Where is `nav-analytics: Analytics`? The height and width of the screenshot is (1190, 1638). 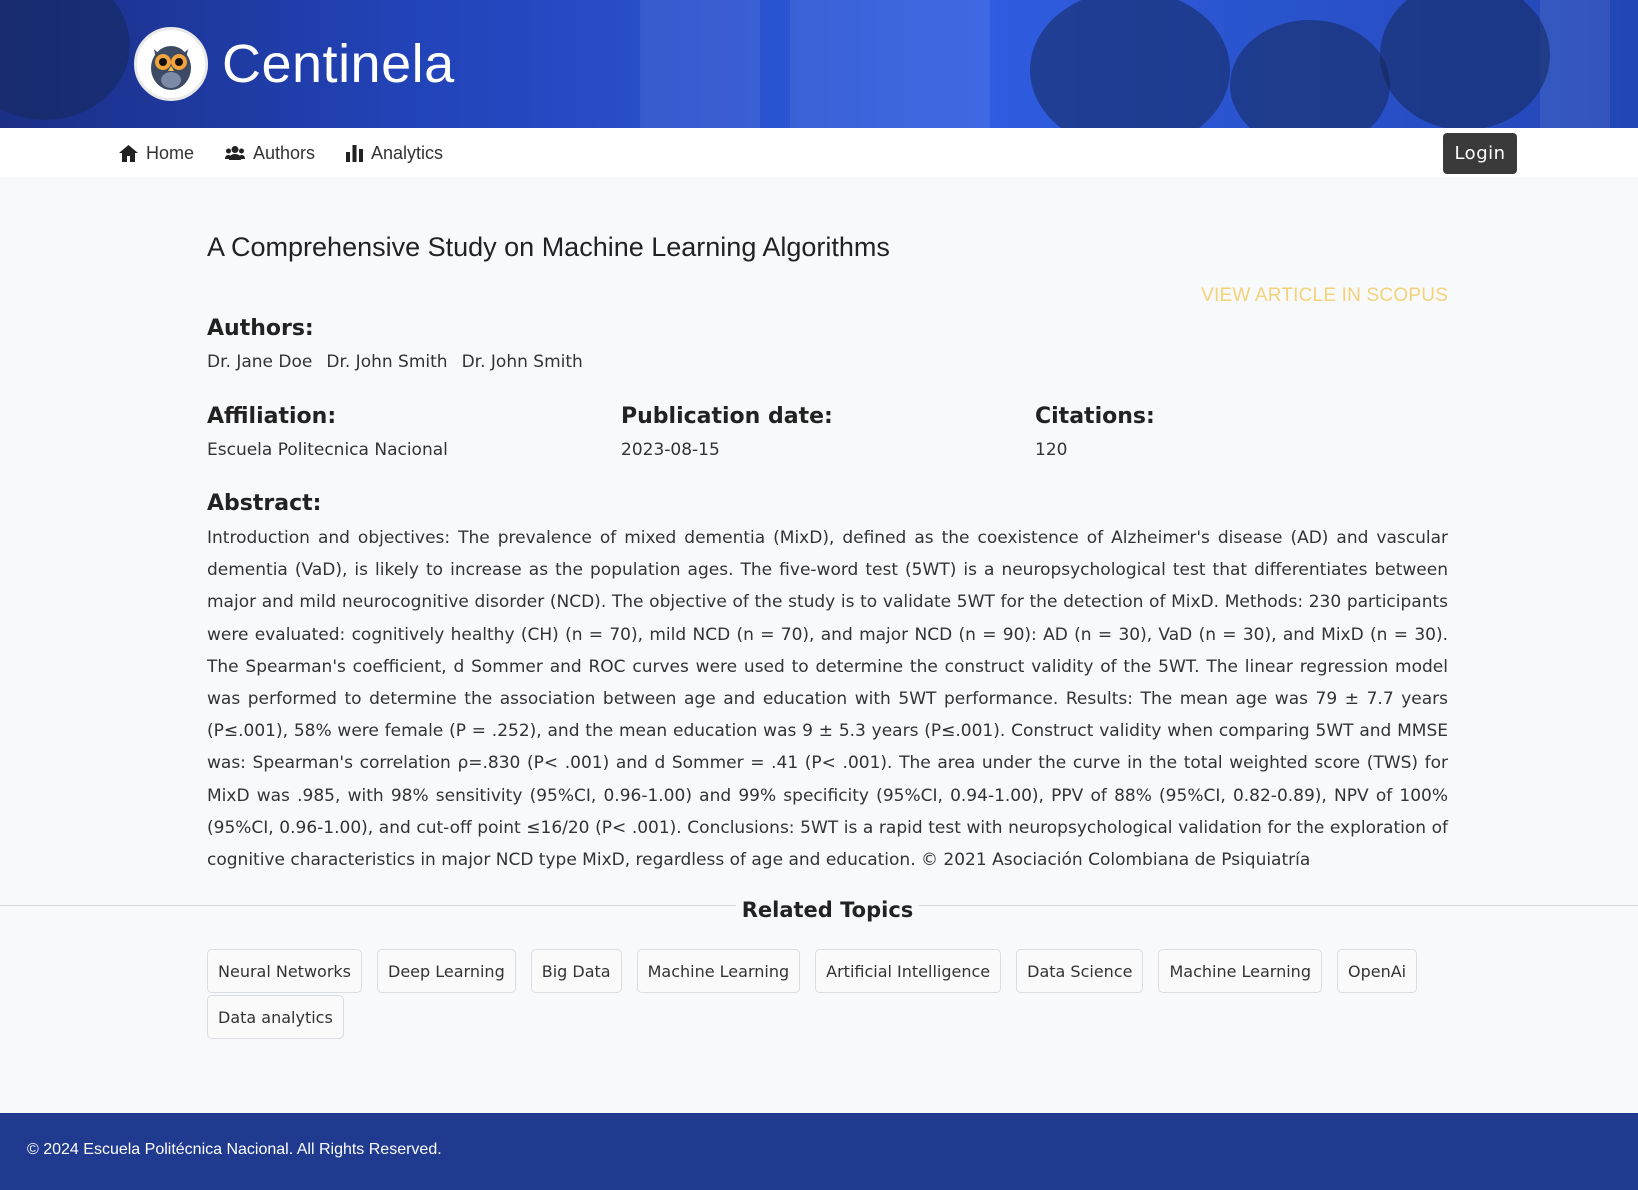
nav-analytics: Analytics is located at coordinates (394, 153).